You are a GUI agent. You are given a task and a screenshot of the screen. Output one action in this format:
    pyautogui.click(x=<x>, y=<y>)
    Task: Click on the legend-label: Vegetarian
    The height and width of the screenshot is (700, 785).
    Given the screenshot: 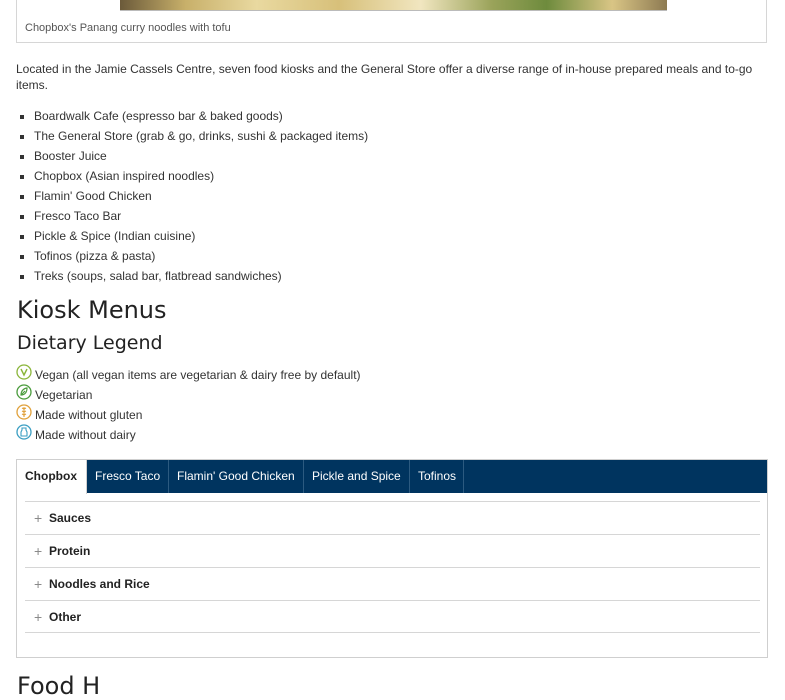 What is the action you would take?
    pyautogui.click(x=64, y=395)
    